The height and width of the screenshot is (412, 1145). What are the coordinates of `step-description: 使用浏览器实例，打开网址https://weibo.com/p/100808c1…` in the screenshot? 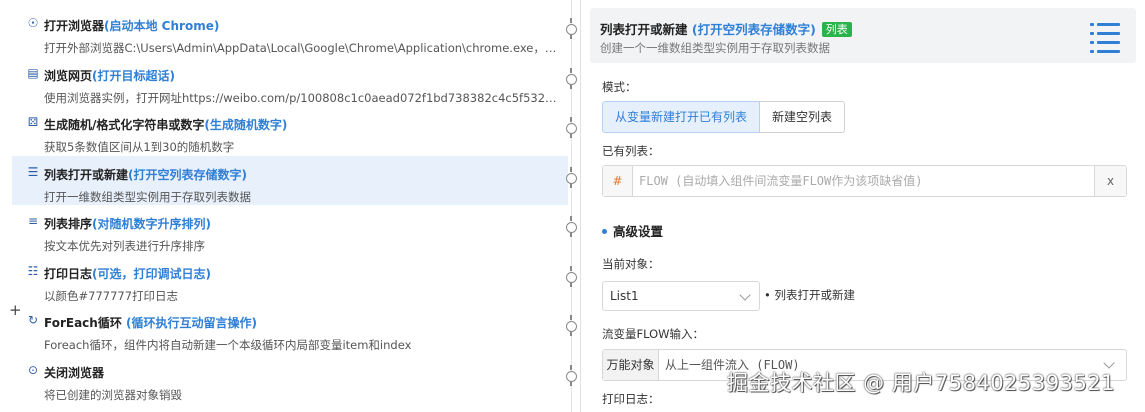 It's located at (301, 97).